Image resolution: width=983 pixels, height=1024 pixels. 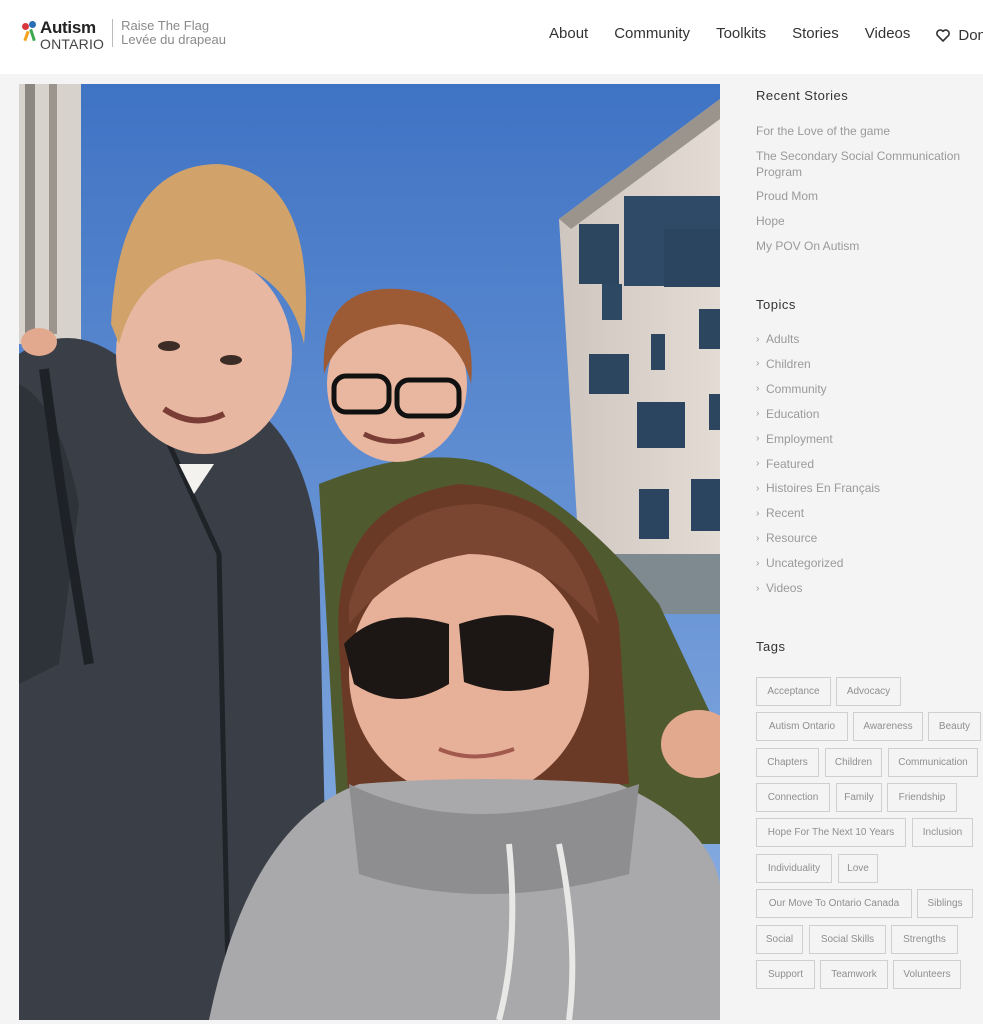 I want to click on recent-story-link: Proud Mom, so click(x=863, y=196).